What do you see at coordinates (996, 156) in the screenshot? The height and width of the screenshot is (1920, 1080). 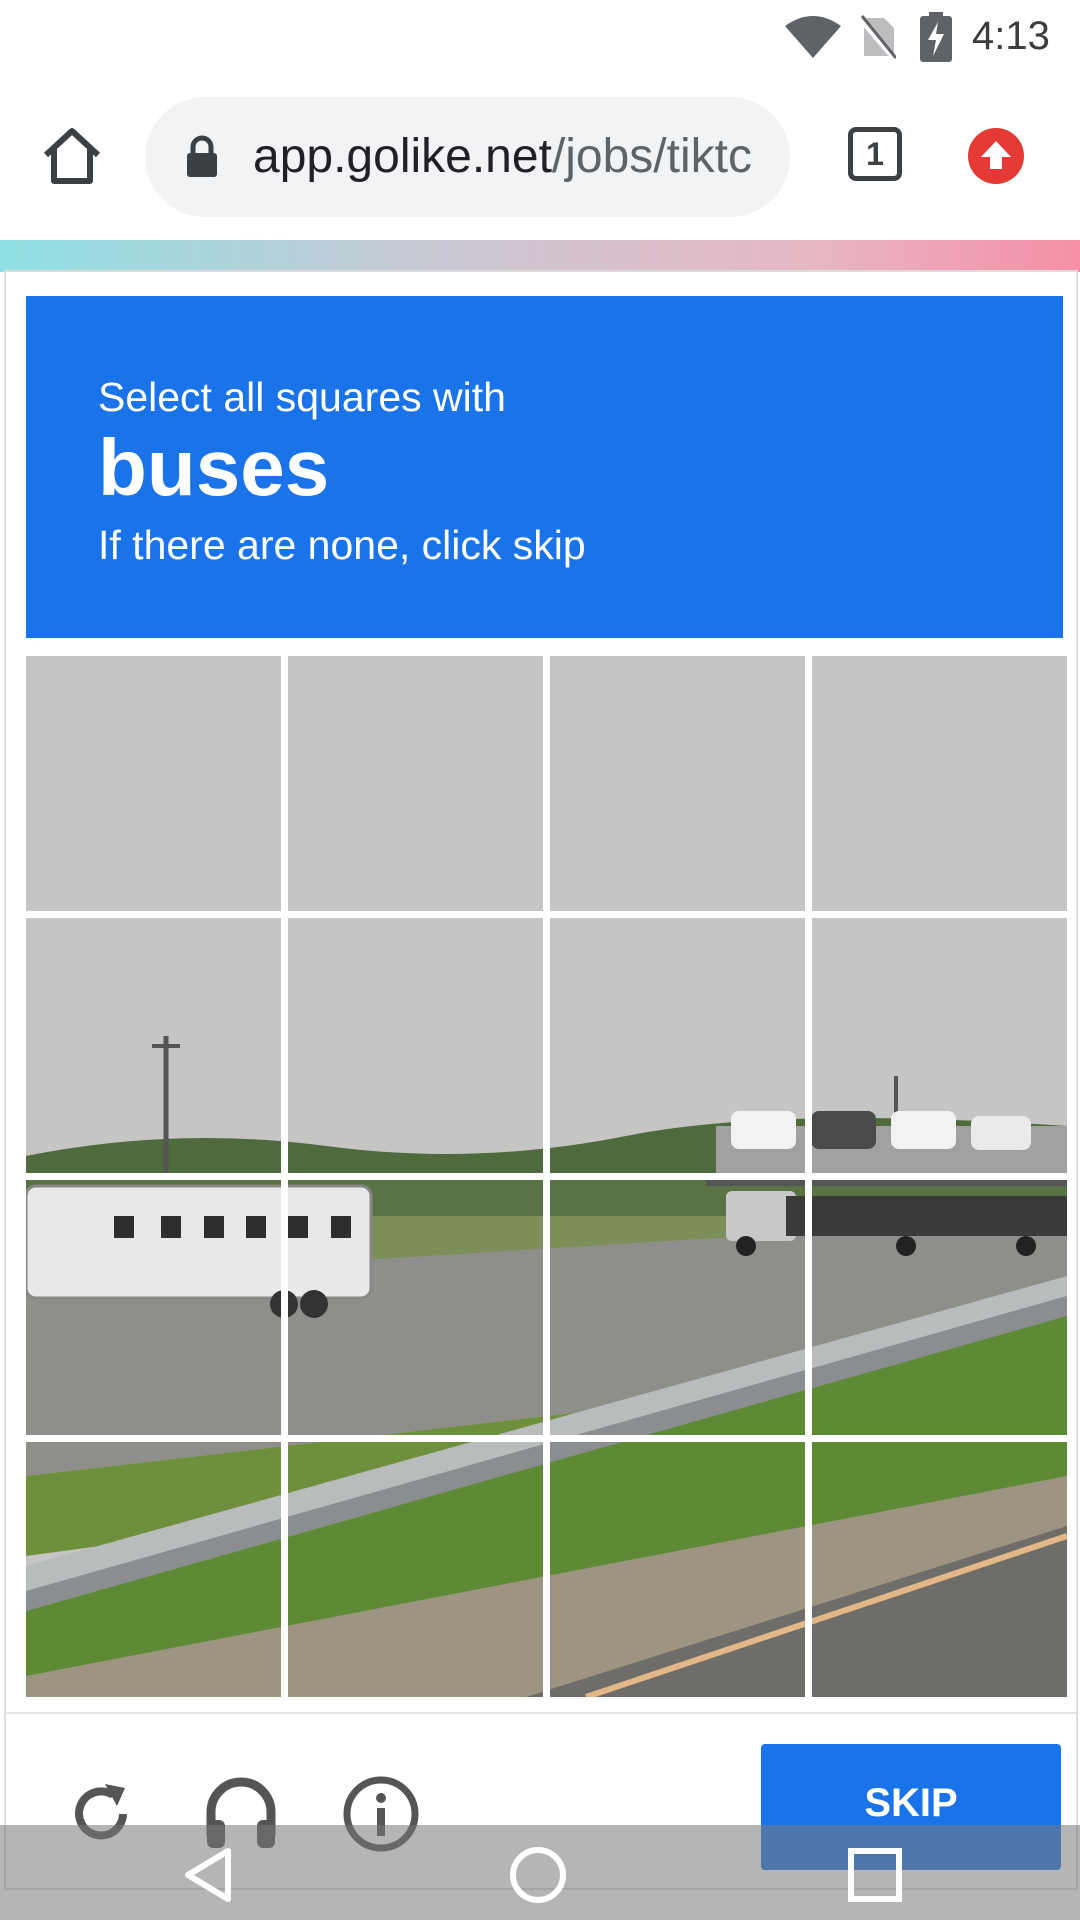 I see `update-arrow-icon` at bounding box center [996, 156].